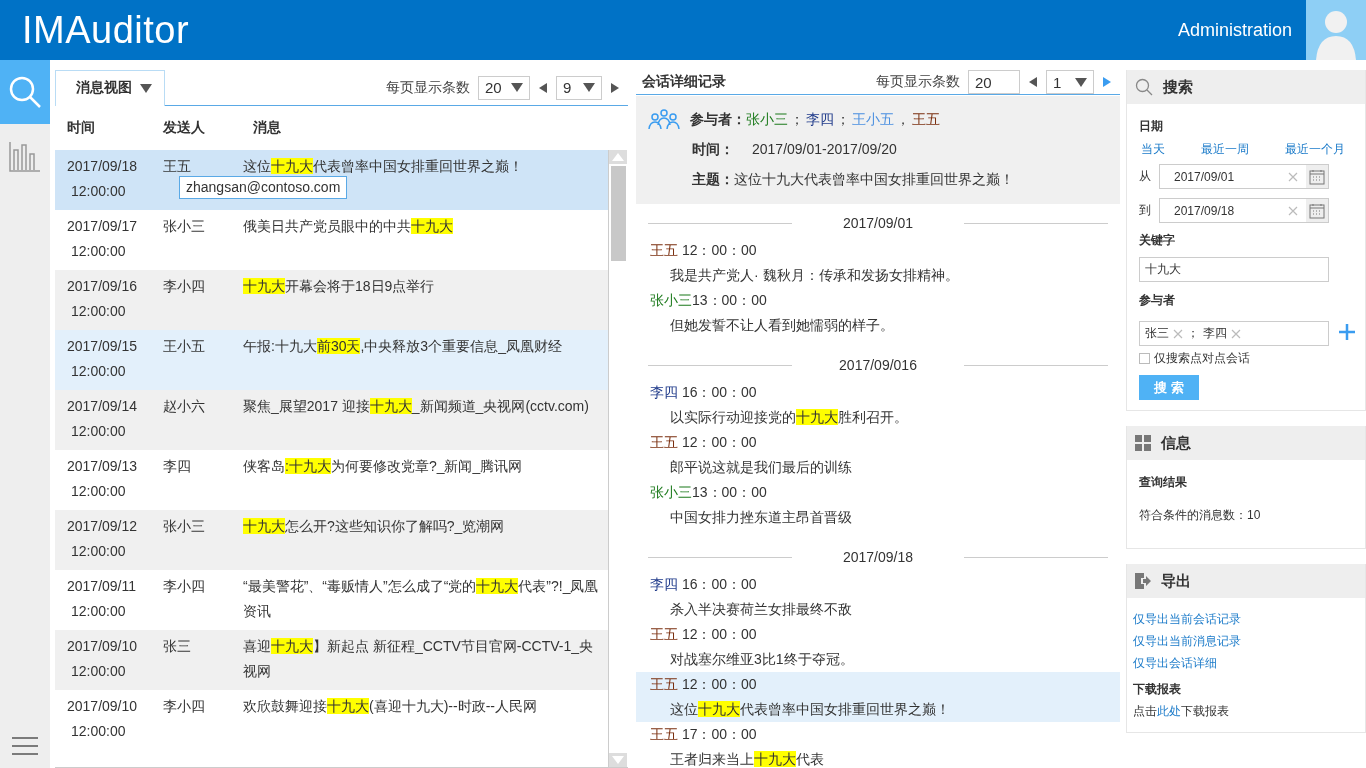  Describe the element at coordinates (103, 166) in the screenshot. I see `date-cell-text: 2017/09/18` at that location.